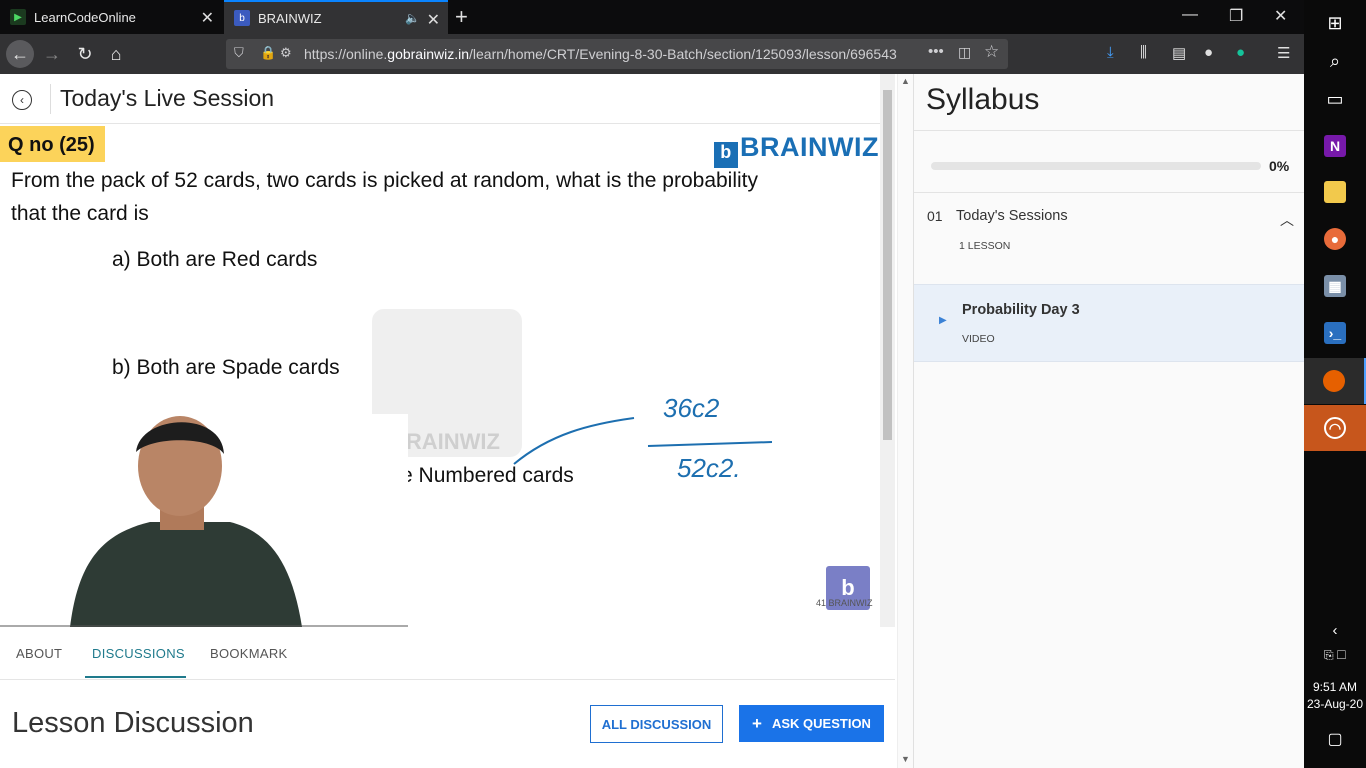 The height and width of the screenshot is (768, 1366). I want to click on brainwiz-logo-icon: b, so click(726, 155).